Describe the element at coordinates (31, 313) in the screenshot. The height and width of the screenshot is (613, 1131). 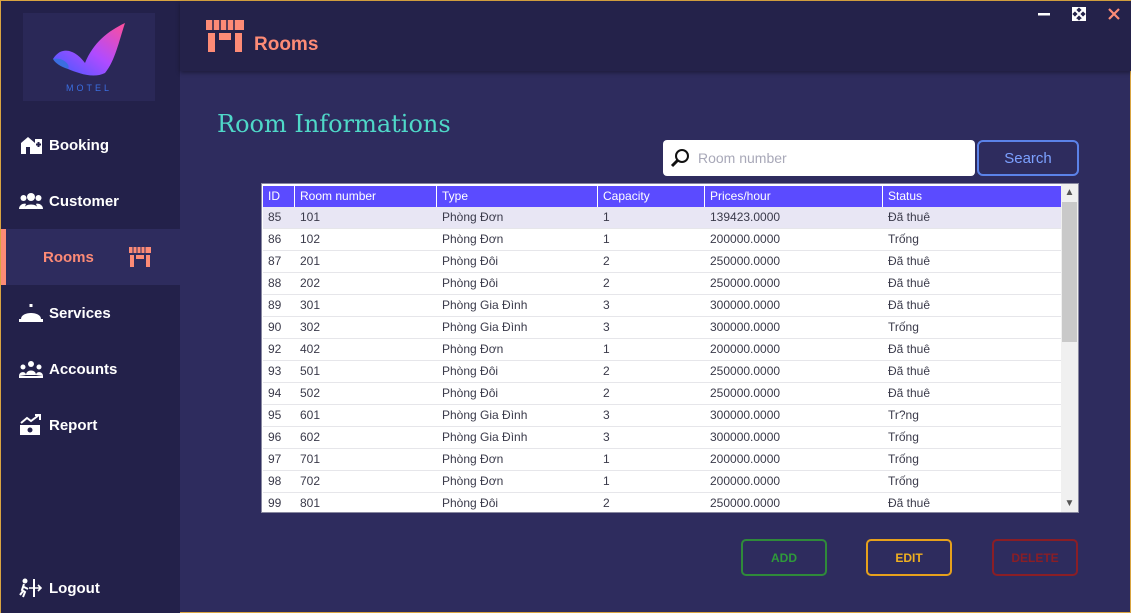
I see `bell-icon` at that location.